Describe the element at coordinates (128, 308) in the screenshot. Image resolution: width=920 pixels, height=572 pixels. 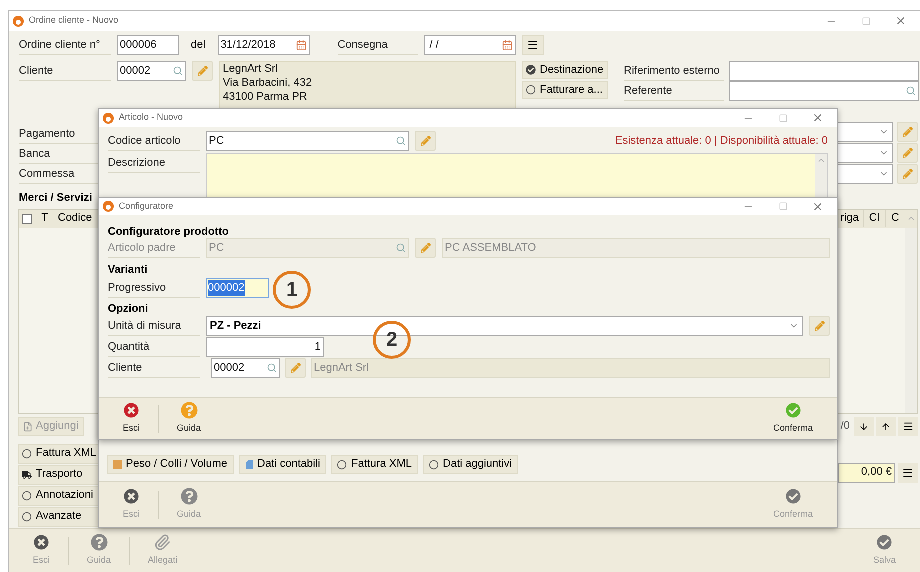
I see `section-title: Opzioni` at that location.